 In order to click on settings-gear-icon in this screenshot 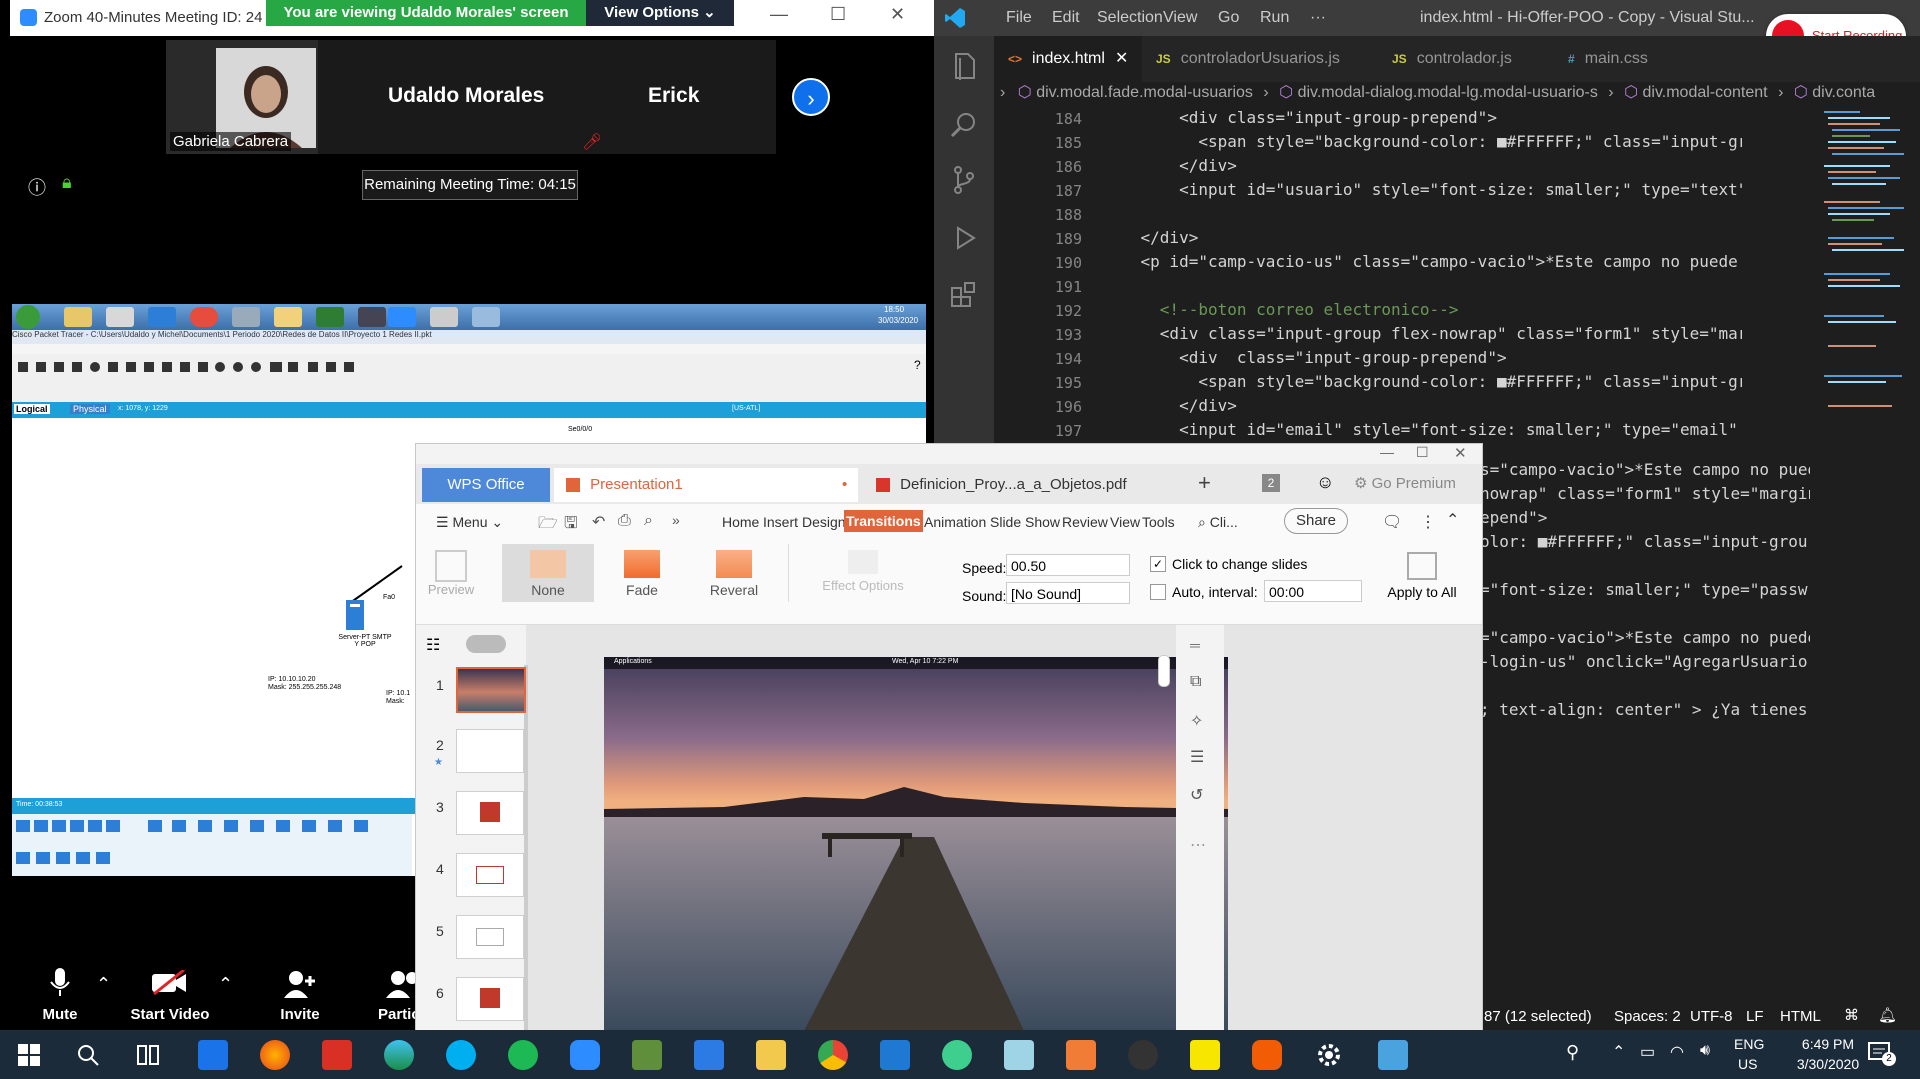, I will do `click(1329, 1055)`.